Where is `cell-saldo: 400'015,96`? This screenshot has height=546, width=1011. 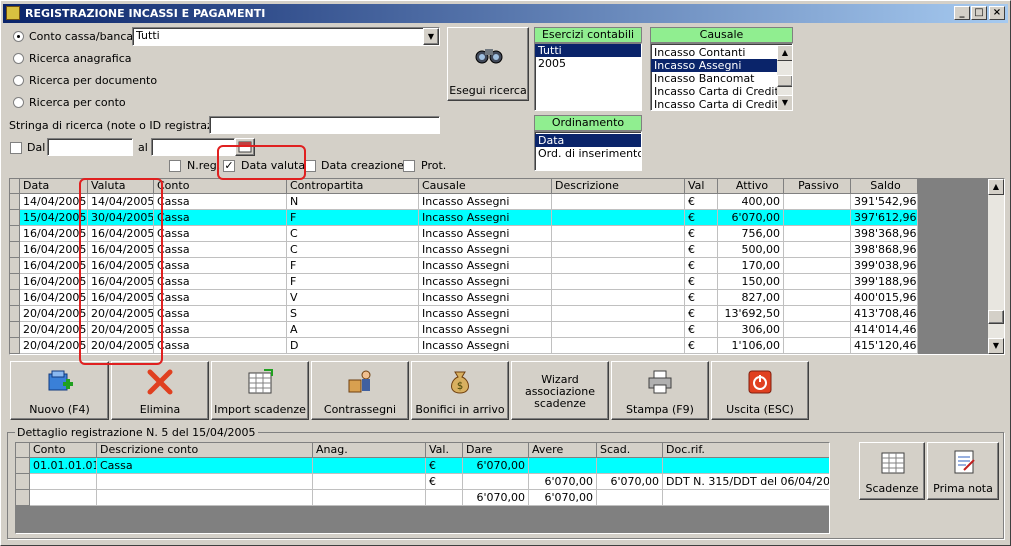 cell-saldo: 400'015,96 is located at coordinates (884, 298).